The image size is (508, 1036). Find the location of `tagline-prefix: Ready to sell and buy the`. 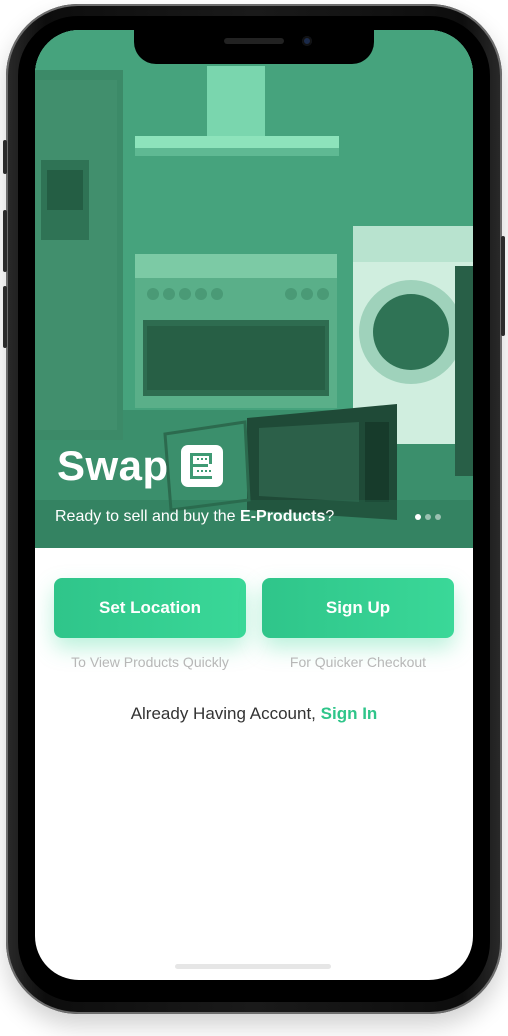

tagline-prefix: Ready to sell and buy the is located at coordinates (148, 516).